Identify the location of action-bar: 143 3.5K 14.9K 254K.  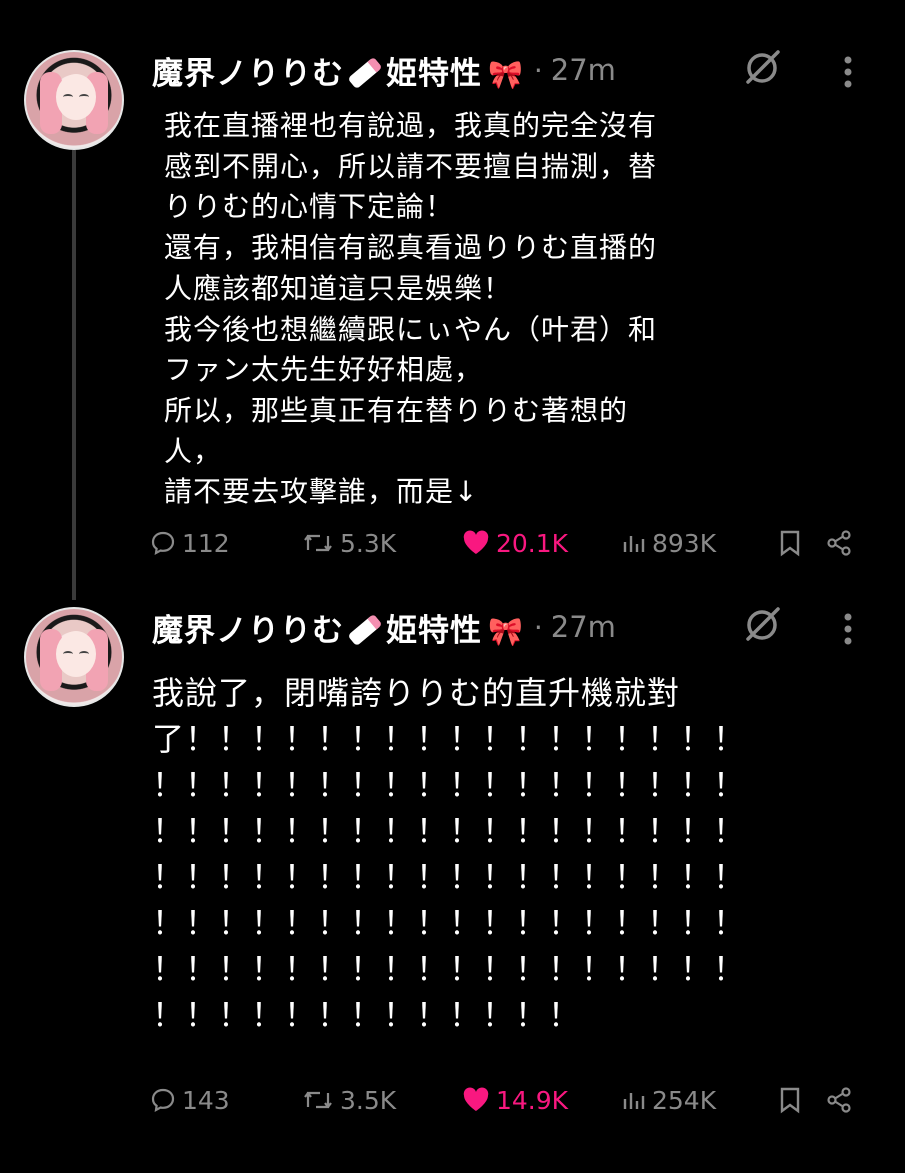
(510, 1100).